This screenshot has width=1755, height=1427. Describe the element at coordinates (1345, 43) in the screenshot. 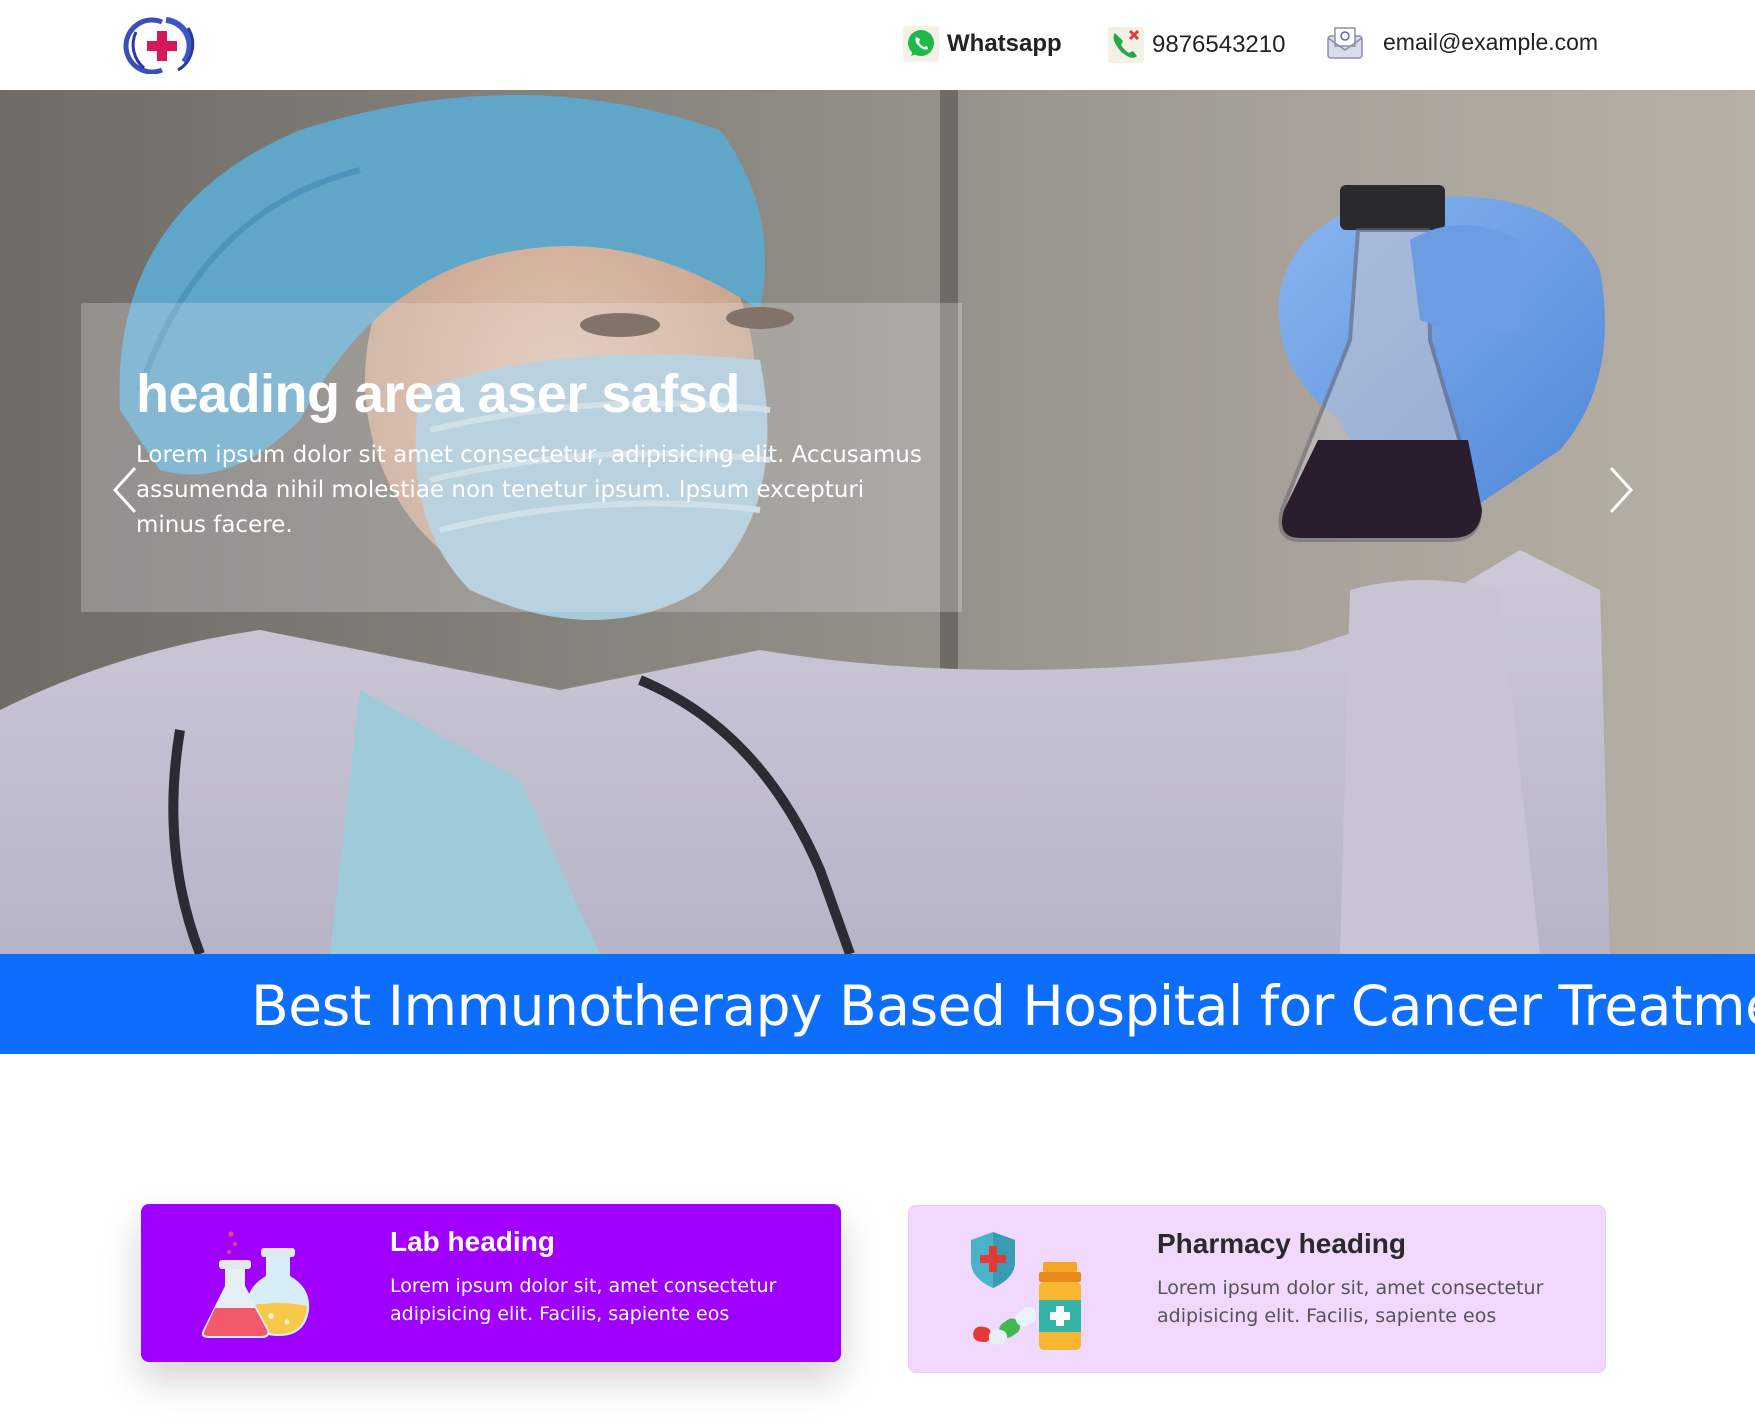

I see `email-icon` at that location.